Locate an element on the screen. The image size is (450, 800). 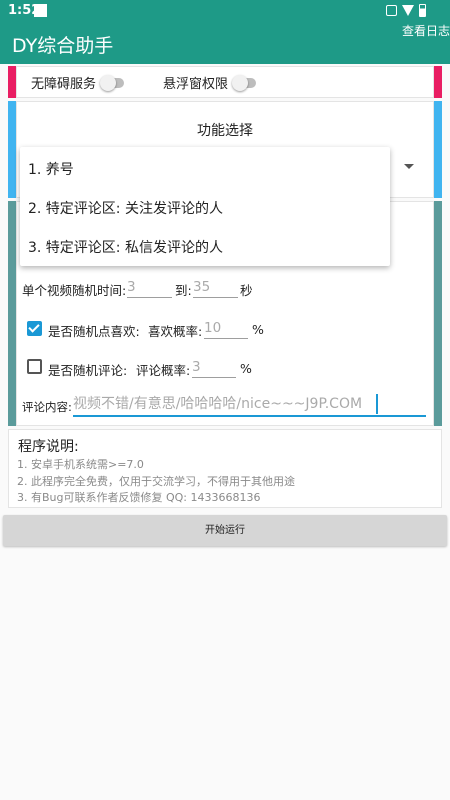
status-icons is located at coordinates (406, 10).